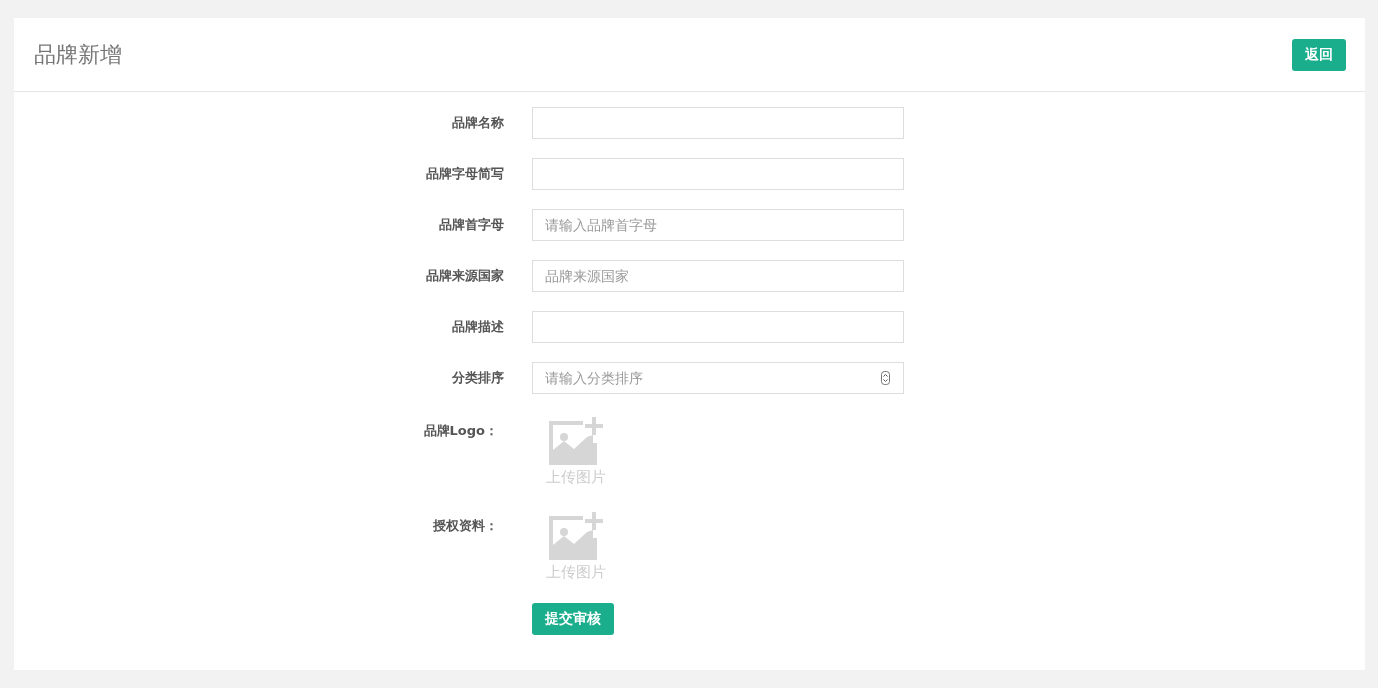  Describe the element at coordinates (718, 276) in the screenshot. I see `input-field: 品牌来源国家` at that location.